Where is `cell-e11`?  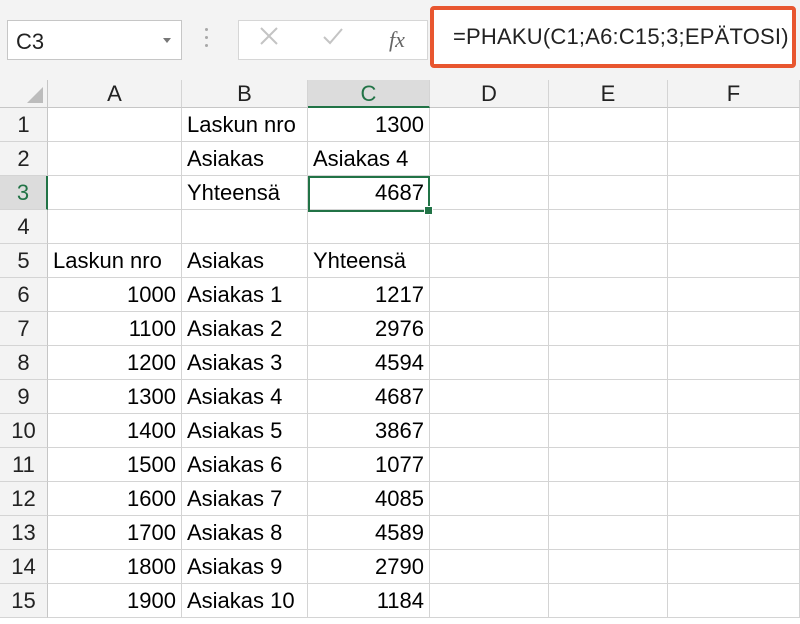
cell-e11 is located at coordinates (608, 465).